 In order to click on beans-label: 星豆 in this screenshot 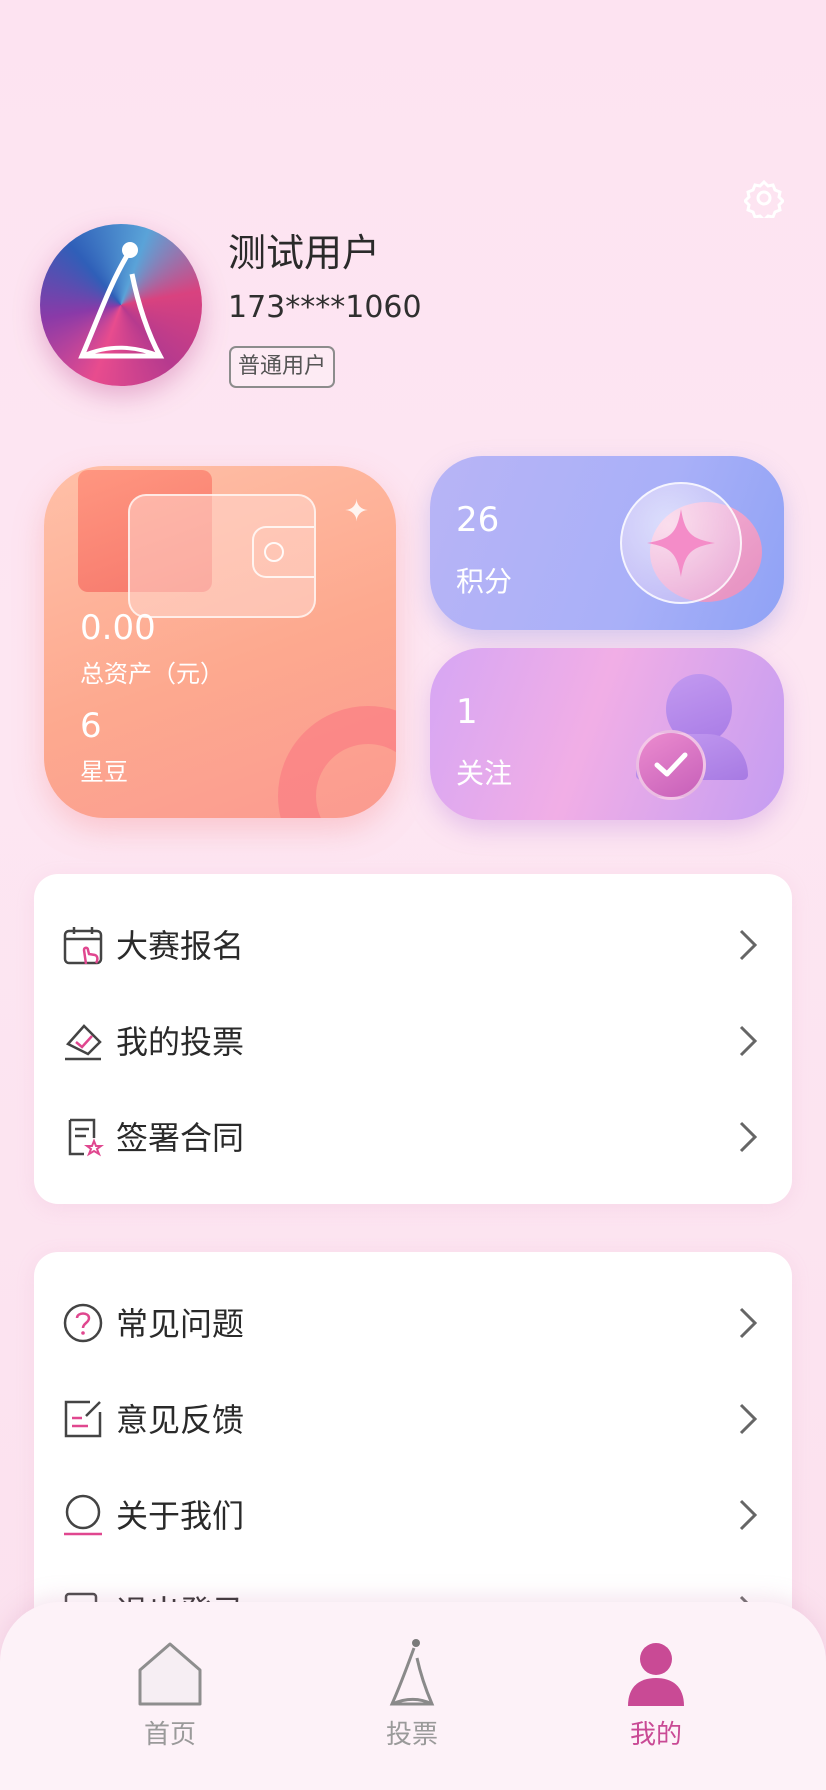, I will do `click(104, 772)`.